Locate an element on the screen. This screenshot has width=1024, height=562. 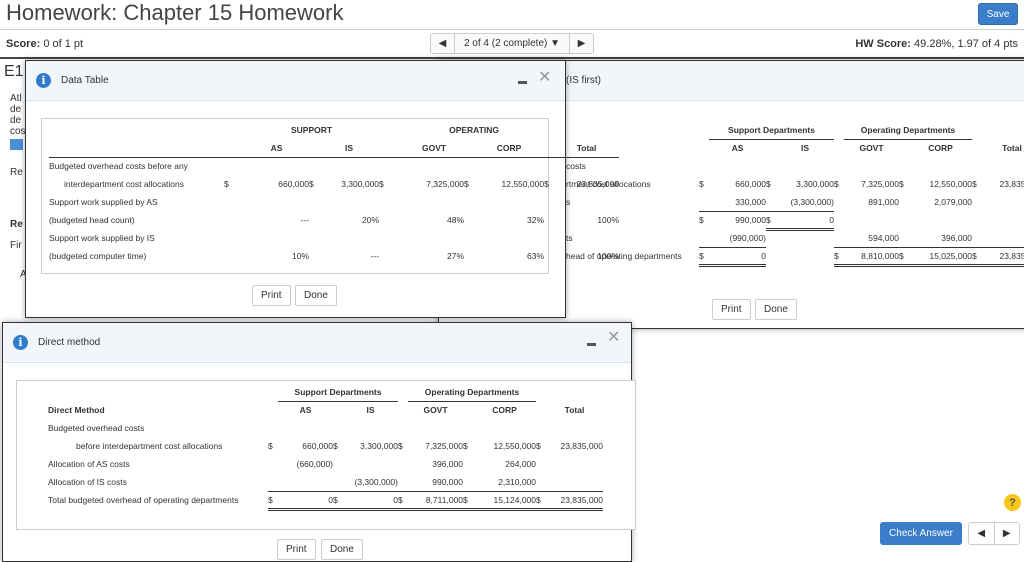
question-select: 2 of 4 (2 complete) ▼ is located at coordinates (512, 43).